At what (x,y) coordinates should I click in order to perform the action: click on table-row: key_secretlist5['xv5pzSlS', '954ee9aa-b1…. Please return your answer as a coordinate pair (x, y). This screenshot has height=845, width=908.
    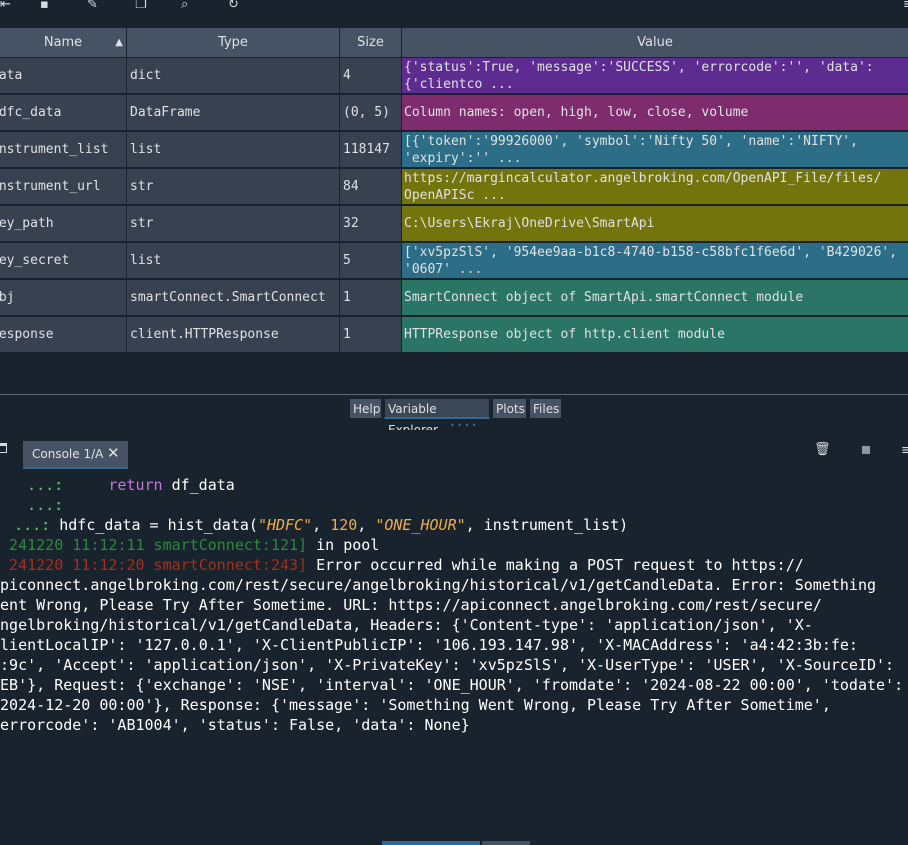
    Looking at the image, I should click on (454, 261).